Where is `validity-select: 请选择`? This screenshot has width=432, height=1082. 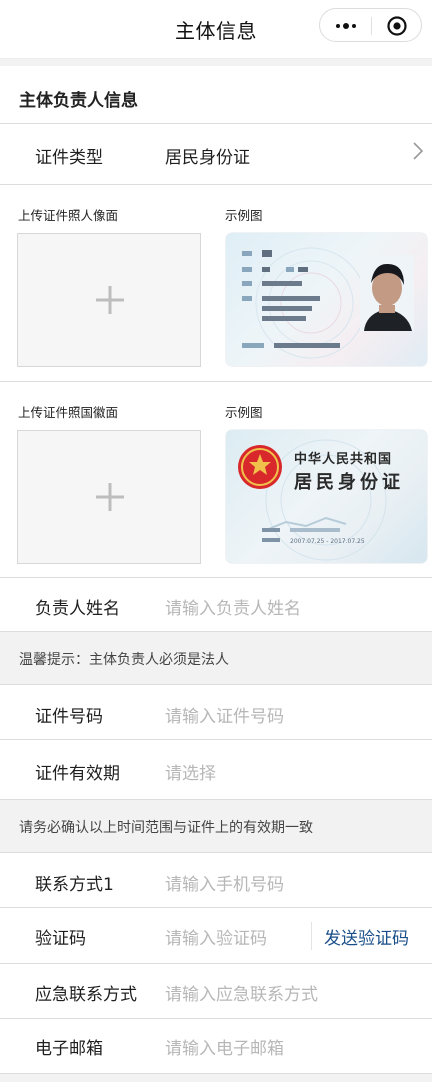
validity-select: 请选择 is located at coordinates (190, 771).